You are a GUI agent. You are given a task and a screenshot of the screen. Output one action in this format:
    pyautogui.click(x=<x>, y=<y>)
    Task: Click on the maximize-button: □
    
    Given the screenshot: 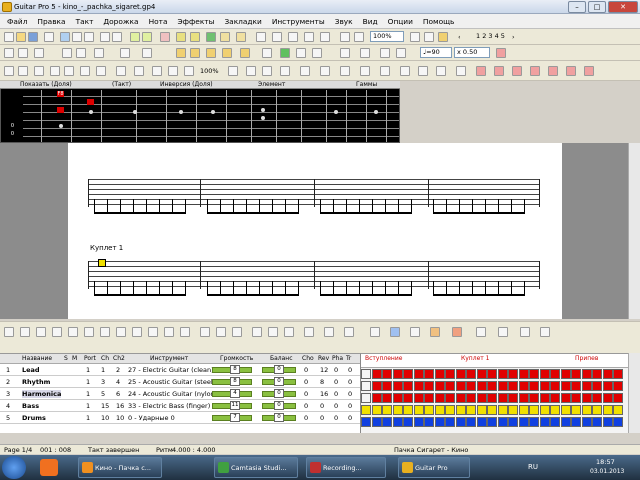 What is the action you would take?
    pyautogui.click(x=597, y=7)
    